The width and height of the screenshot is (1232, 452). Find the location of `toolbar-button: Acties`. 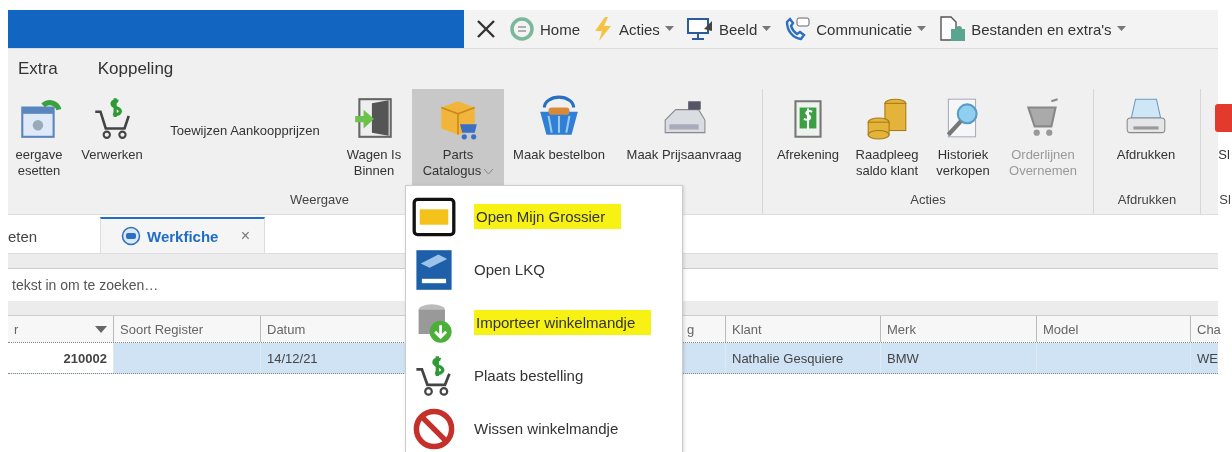

toolbar-button: Acties is located at coordinates (633, 29).